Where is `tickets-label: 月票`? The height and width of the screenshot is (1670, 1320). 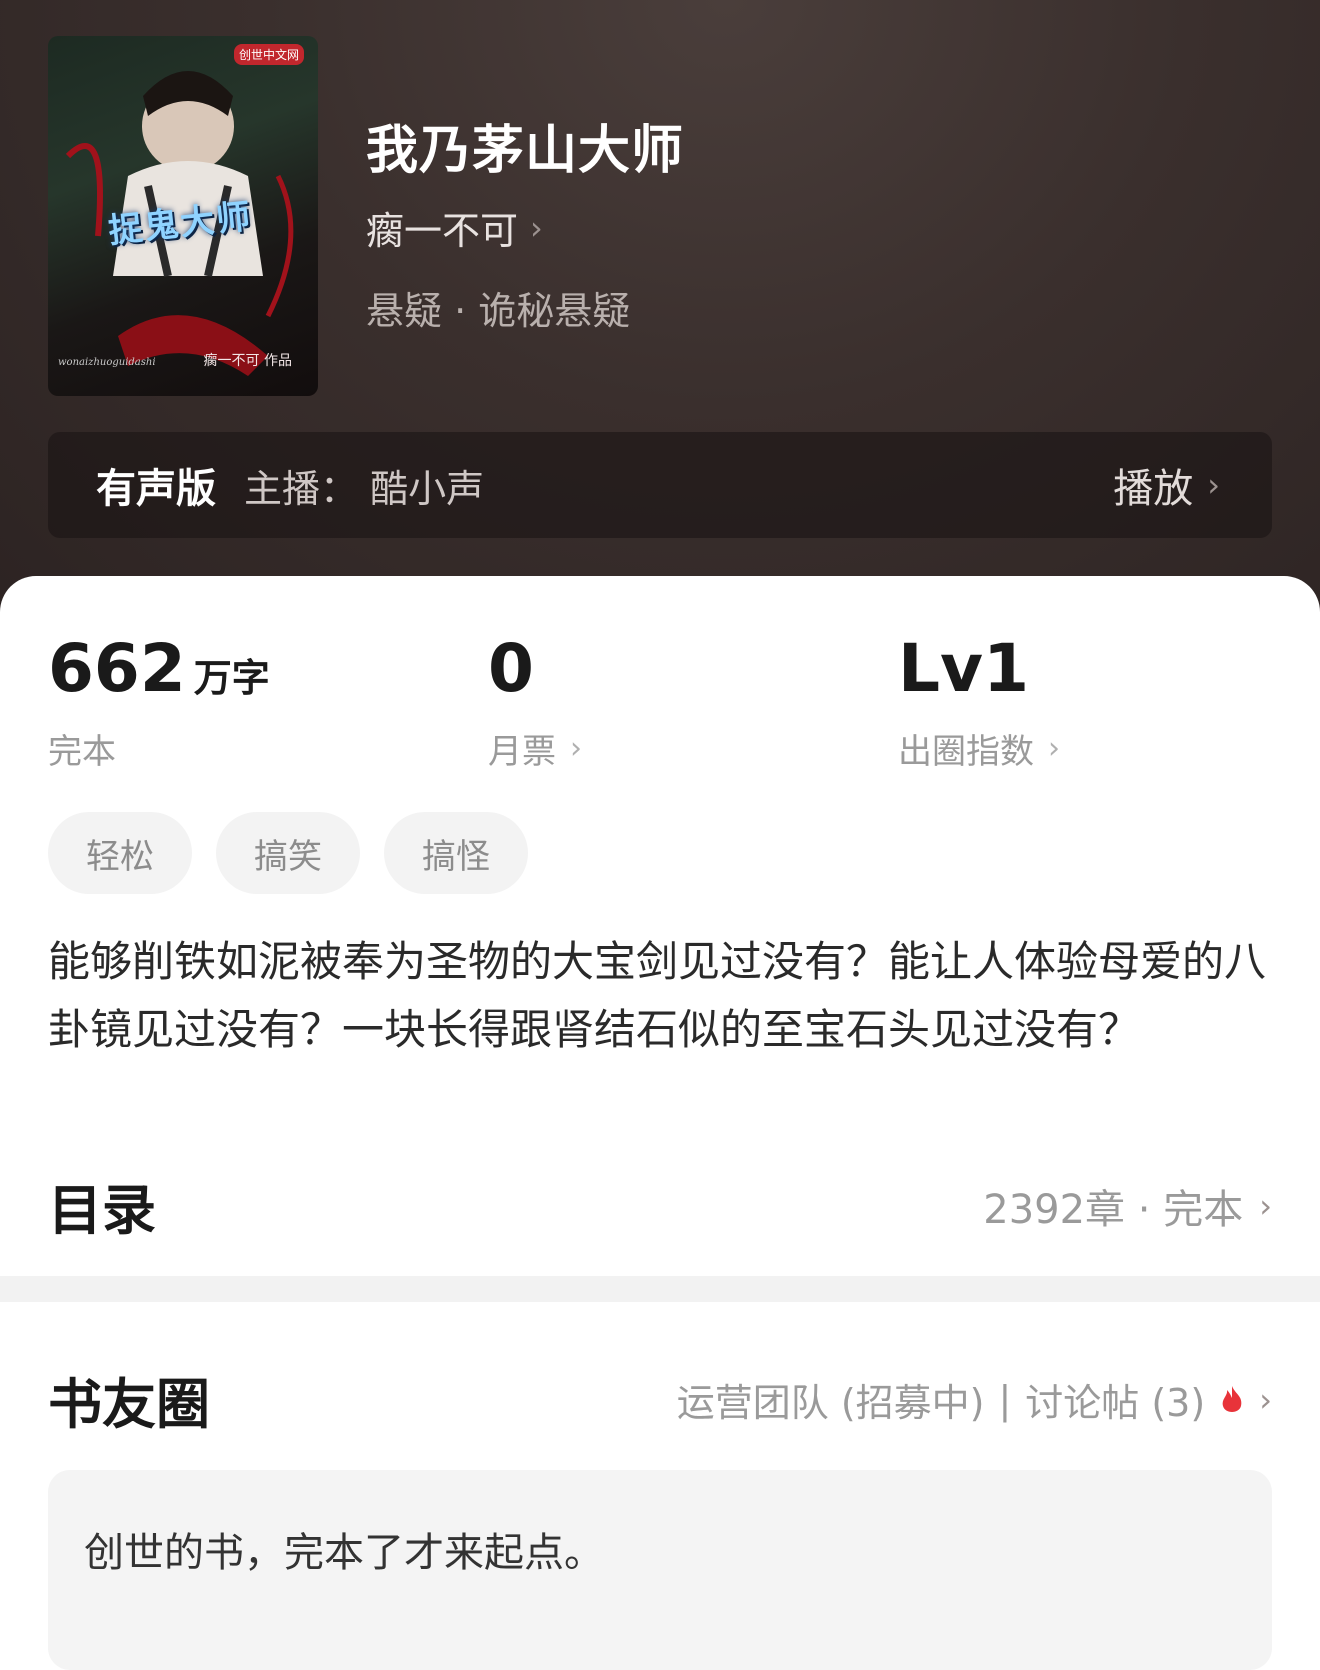 tickets-label: 月票 is located at coordinates (522, 752).